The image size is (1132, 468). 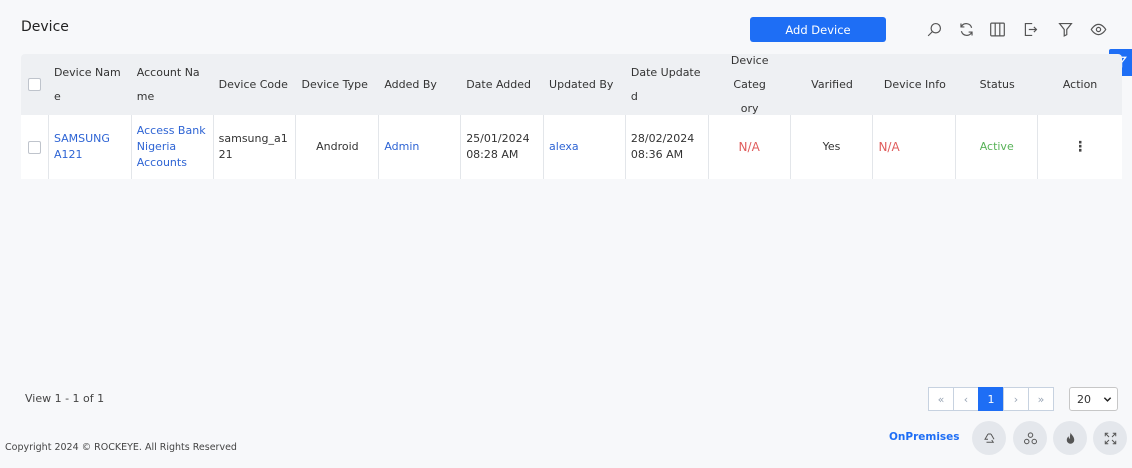 What do you see at coordinates (997, 84) in the screenshot?
I see `header-status: Status` at bounding box center [997, 84].